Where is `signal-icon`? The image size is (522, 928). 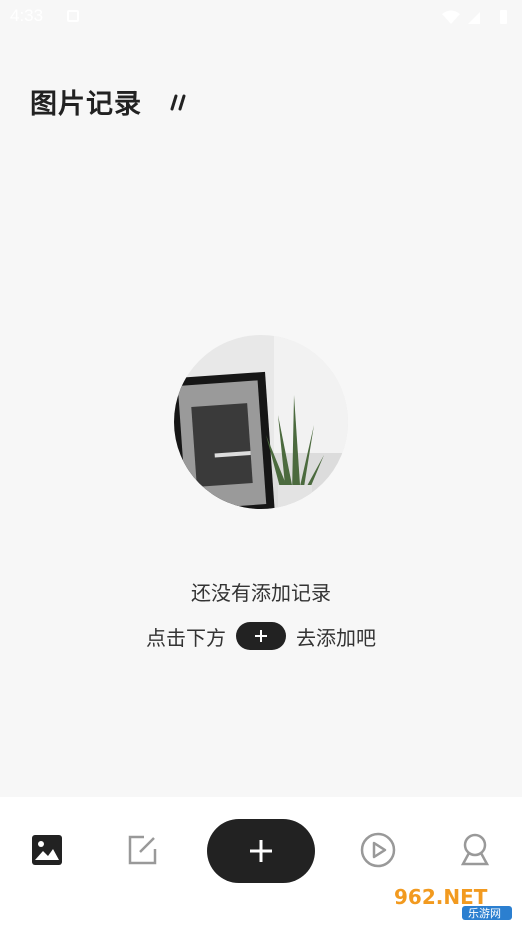 signal-icon is located at coordinates (474, 18).